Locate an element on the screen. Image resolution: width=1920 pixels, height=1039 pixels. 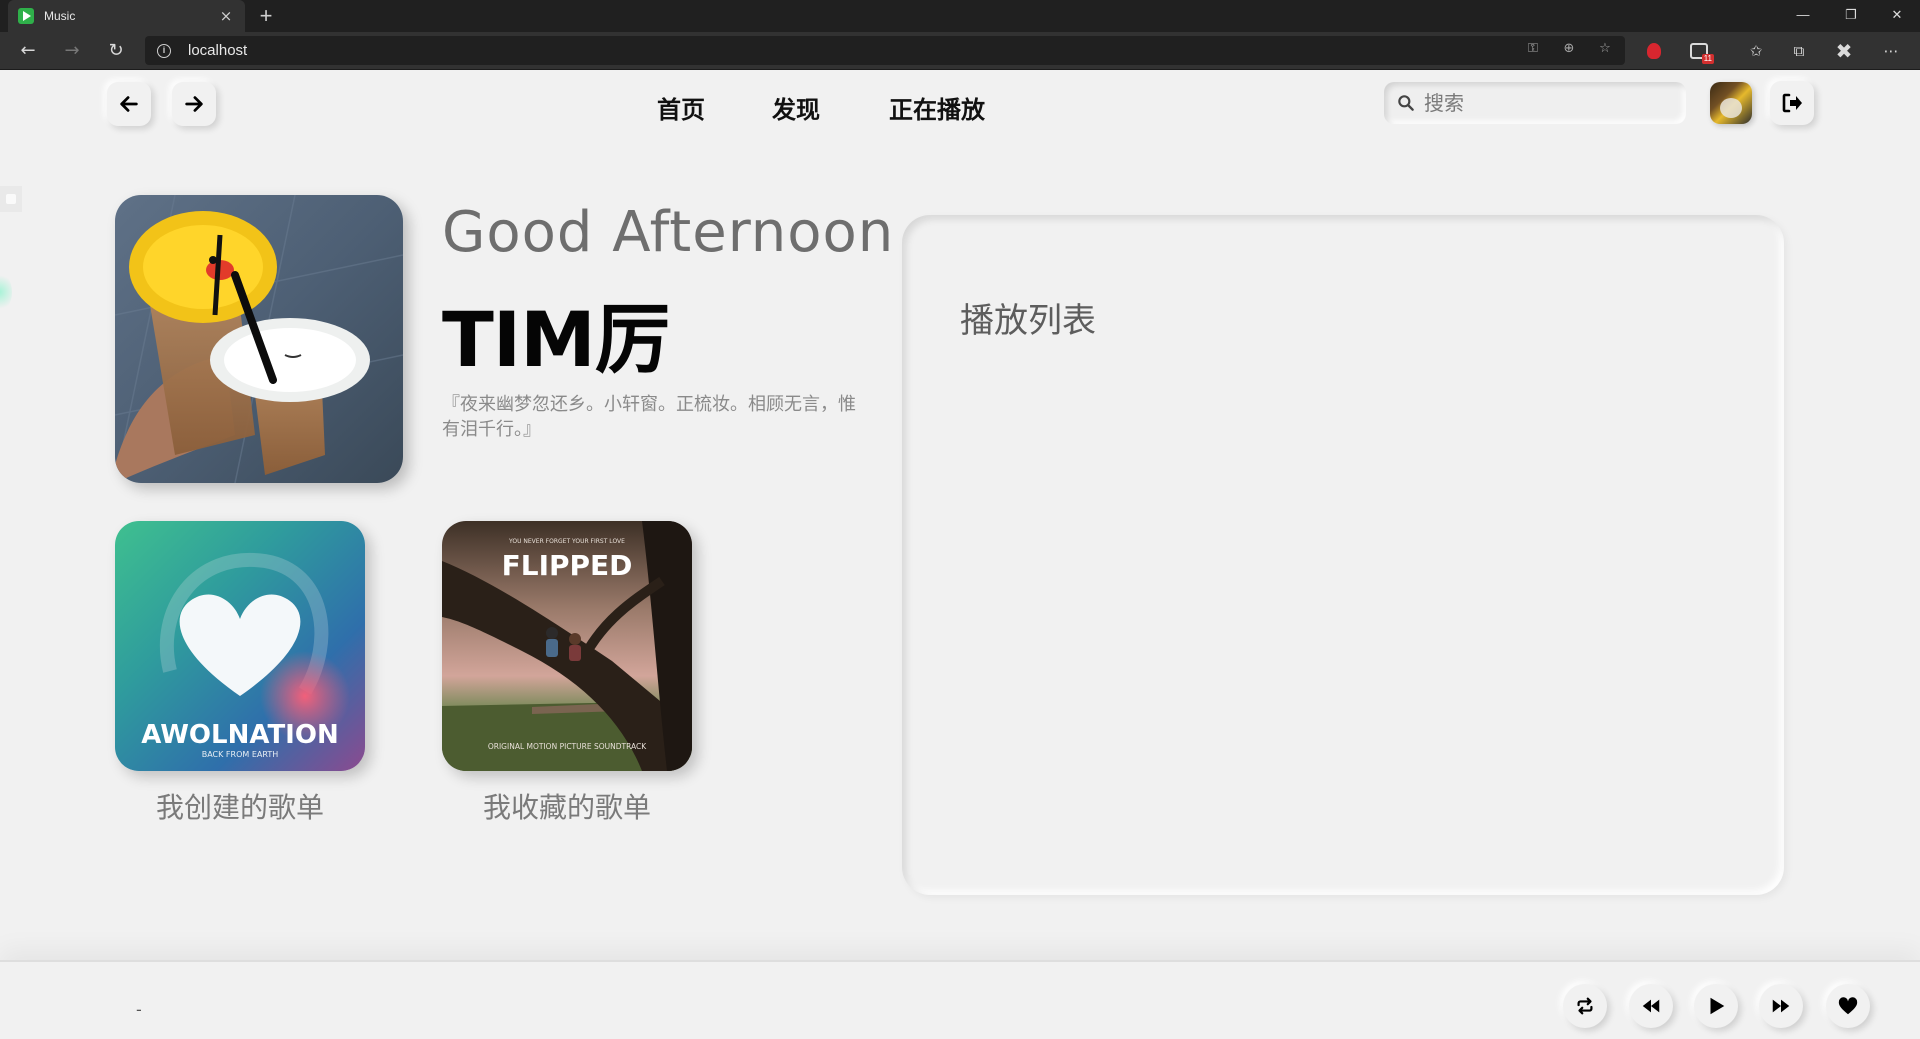
repeat-button is located at coordinates (1585, 1006).